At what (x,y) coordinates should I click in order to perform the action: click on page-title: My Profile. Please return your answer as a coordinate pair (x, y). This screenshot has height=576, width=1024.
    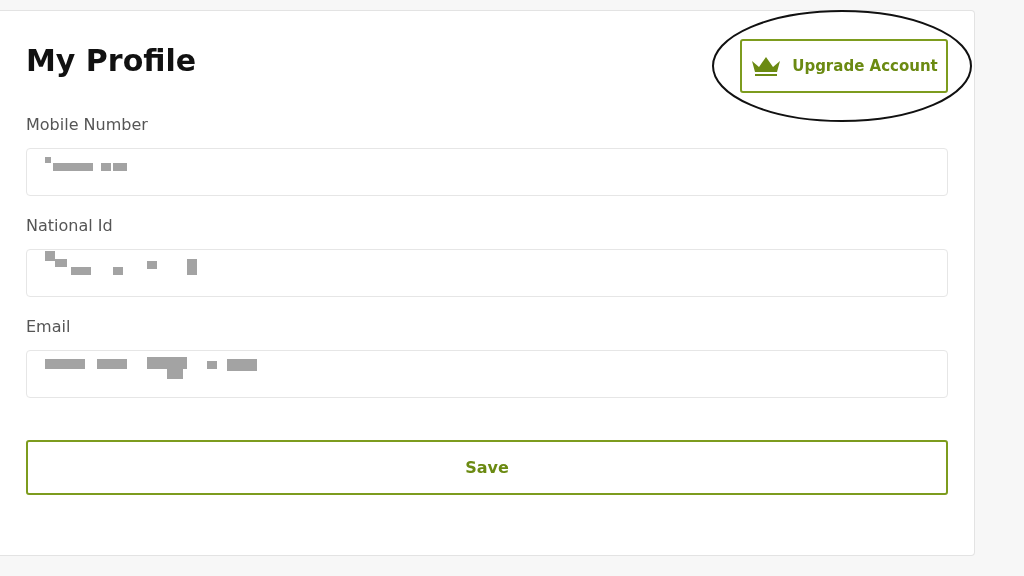
    Looking at the image, I should click on (111, 60).